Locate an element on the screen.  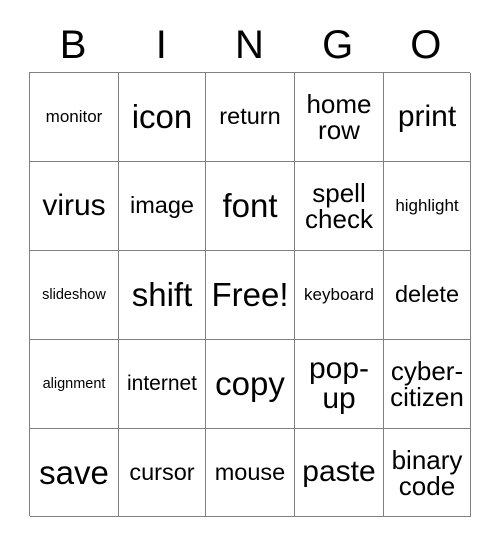
bingo-cell-label: image is located at coordinates (161, 205).